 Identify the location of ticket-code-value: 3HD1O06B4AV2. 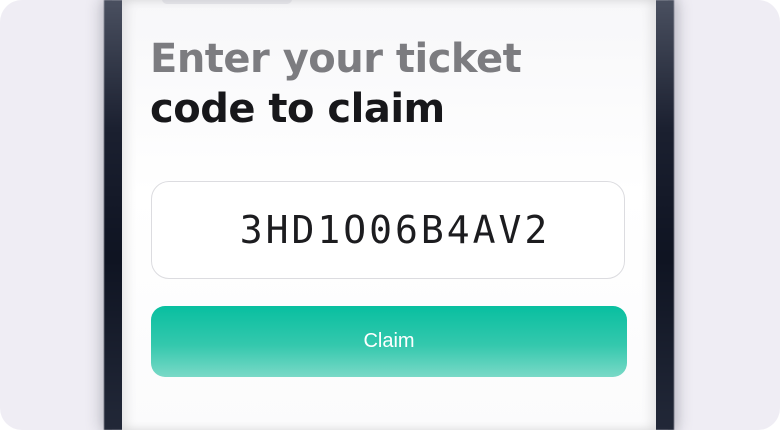
(395, 230).